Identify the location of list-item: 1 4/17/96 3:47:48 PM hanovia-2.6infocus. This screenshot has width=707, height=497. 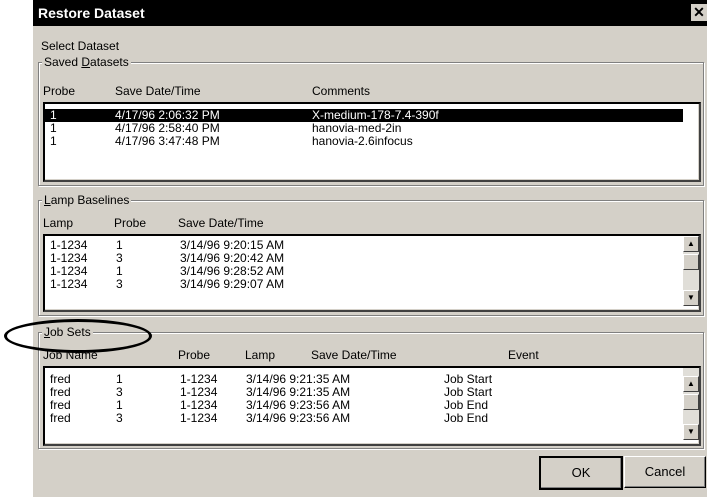
(364, 141).